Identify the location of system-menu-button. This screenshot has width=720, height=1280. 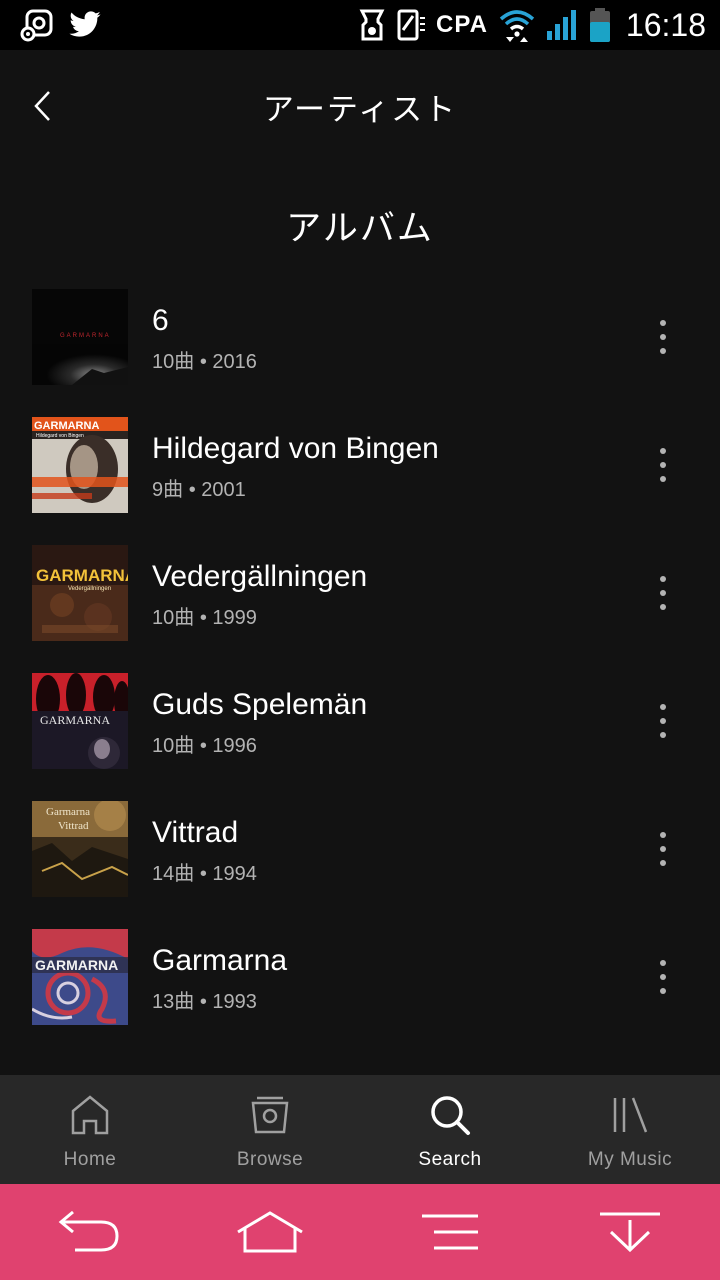
(450, 1232).